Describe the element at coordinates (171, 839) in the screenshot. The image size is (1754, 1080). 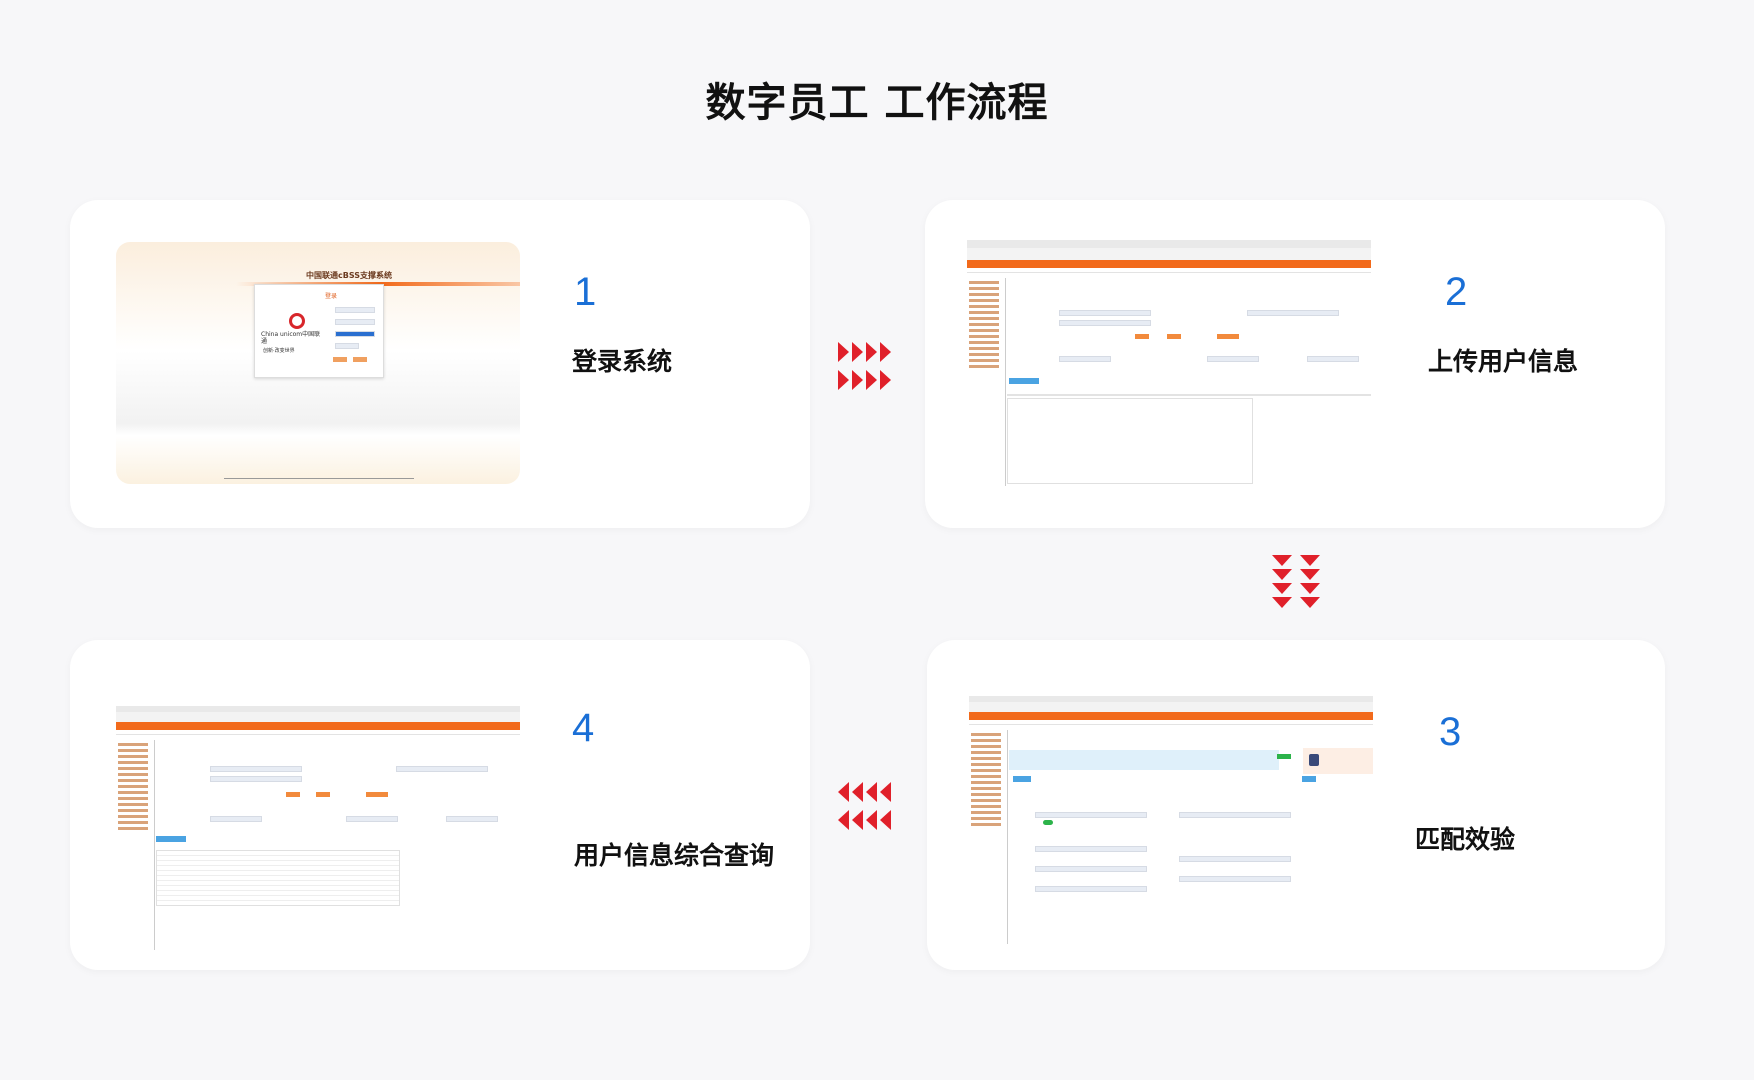
I see `query-result-tab` at that location.